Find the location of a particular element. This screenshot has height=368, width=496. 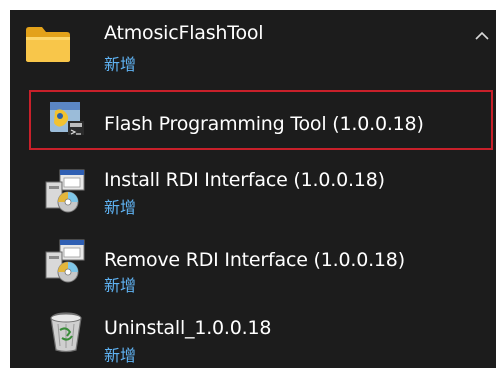

app-item-label: Remove RDI Interface (1.0.0.18) is located at coordinates (254, 260).